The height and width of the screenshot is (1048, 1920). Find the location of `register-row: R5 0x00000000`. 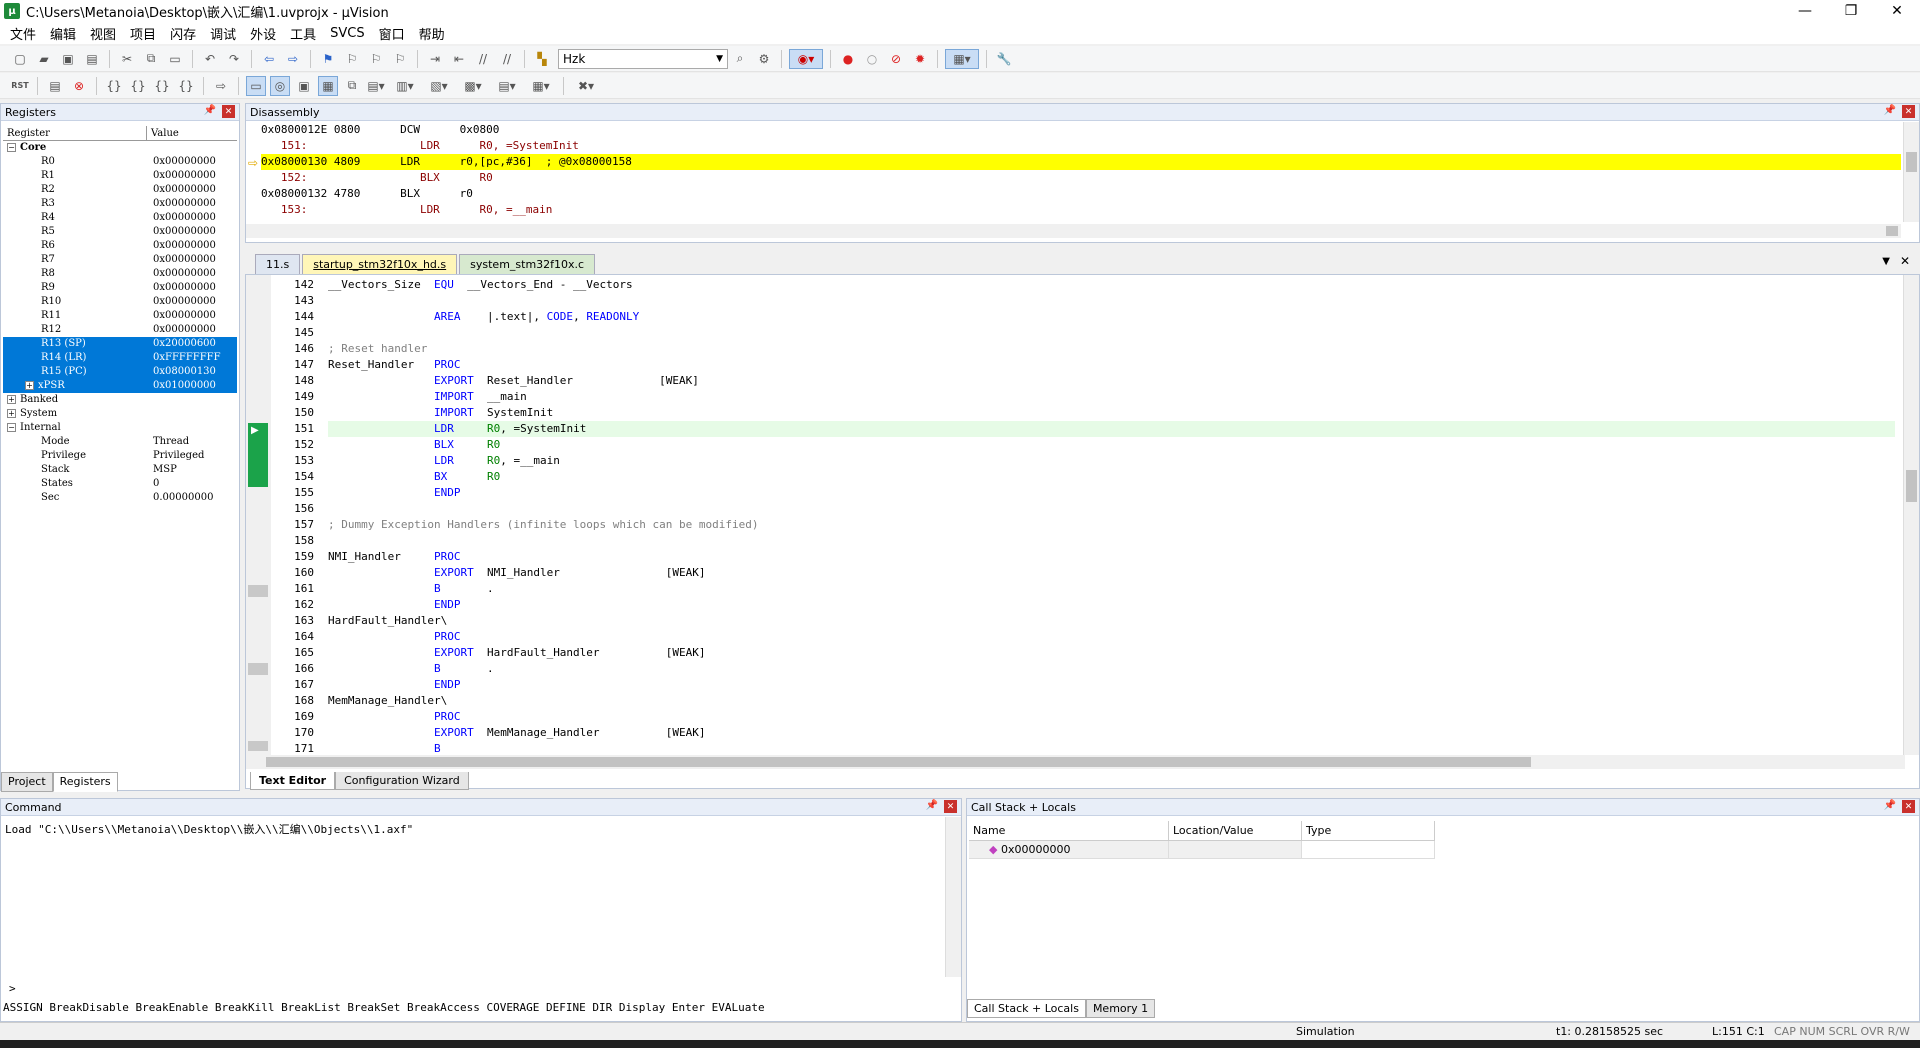

register-row: R5 0x00000000 is located at coordinates (120, 232).